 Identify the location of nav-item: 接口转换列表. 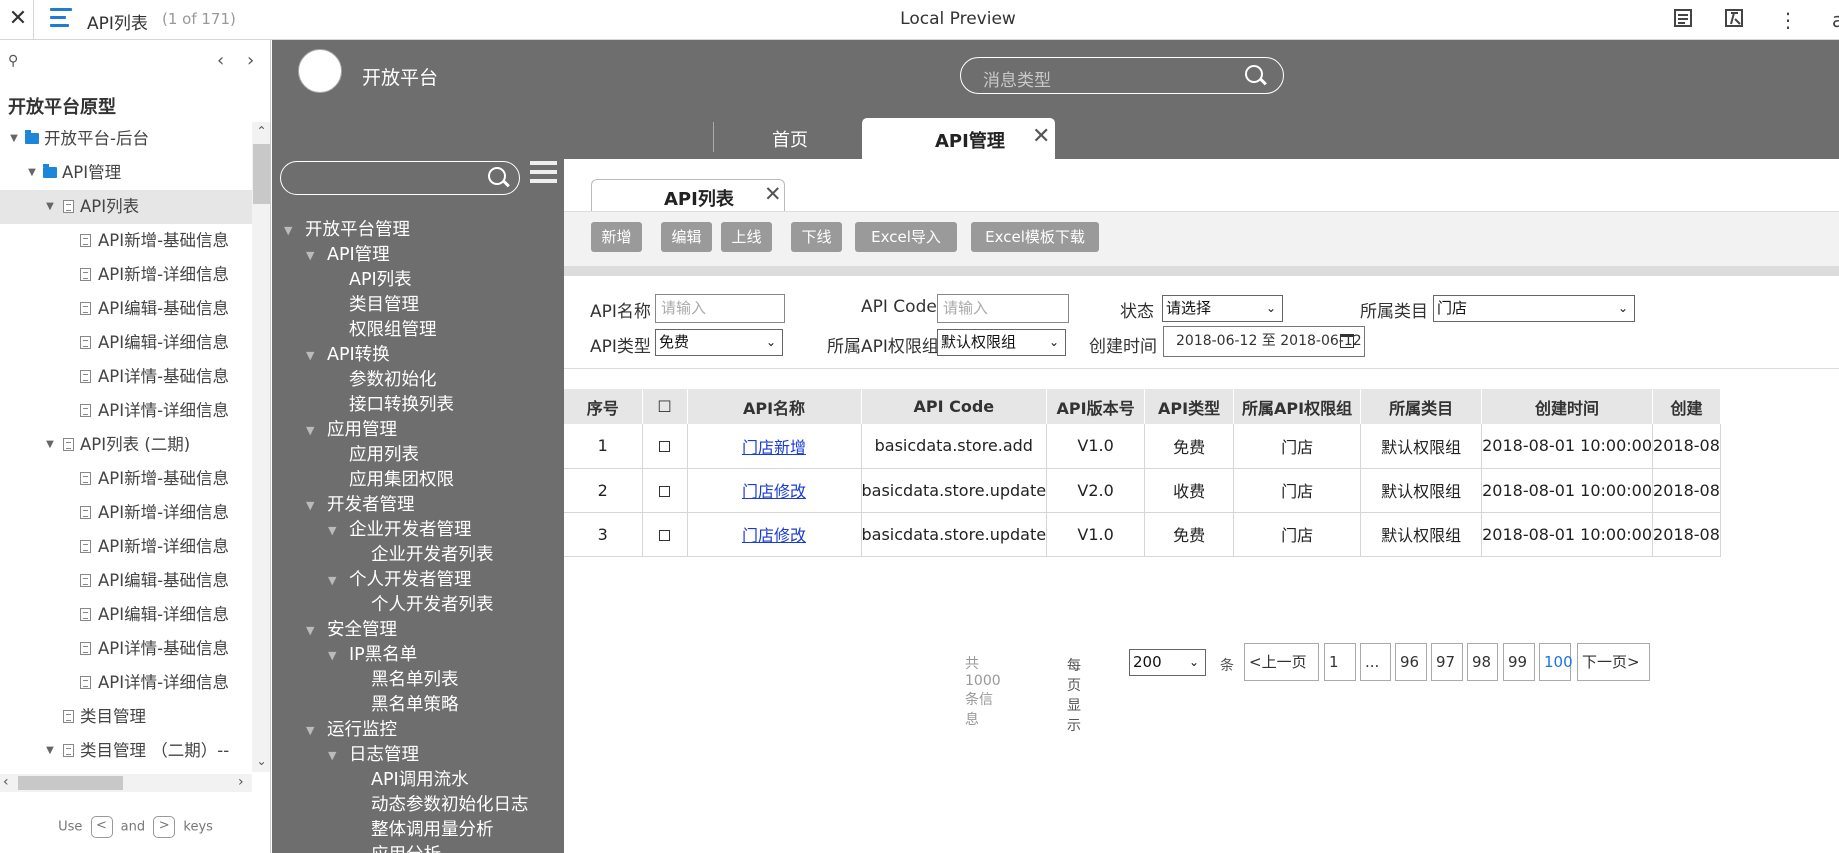
(417, 405).